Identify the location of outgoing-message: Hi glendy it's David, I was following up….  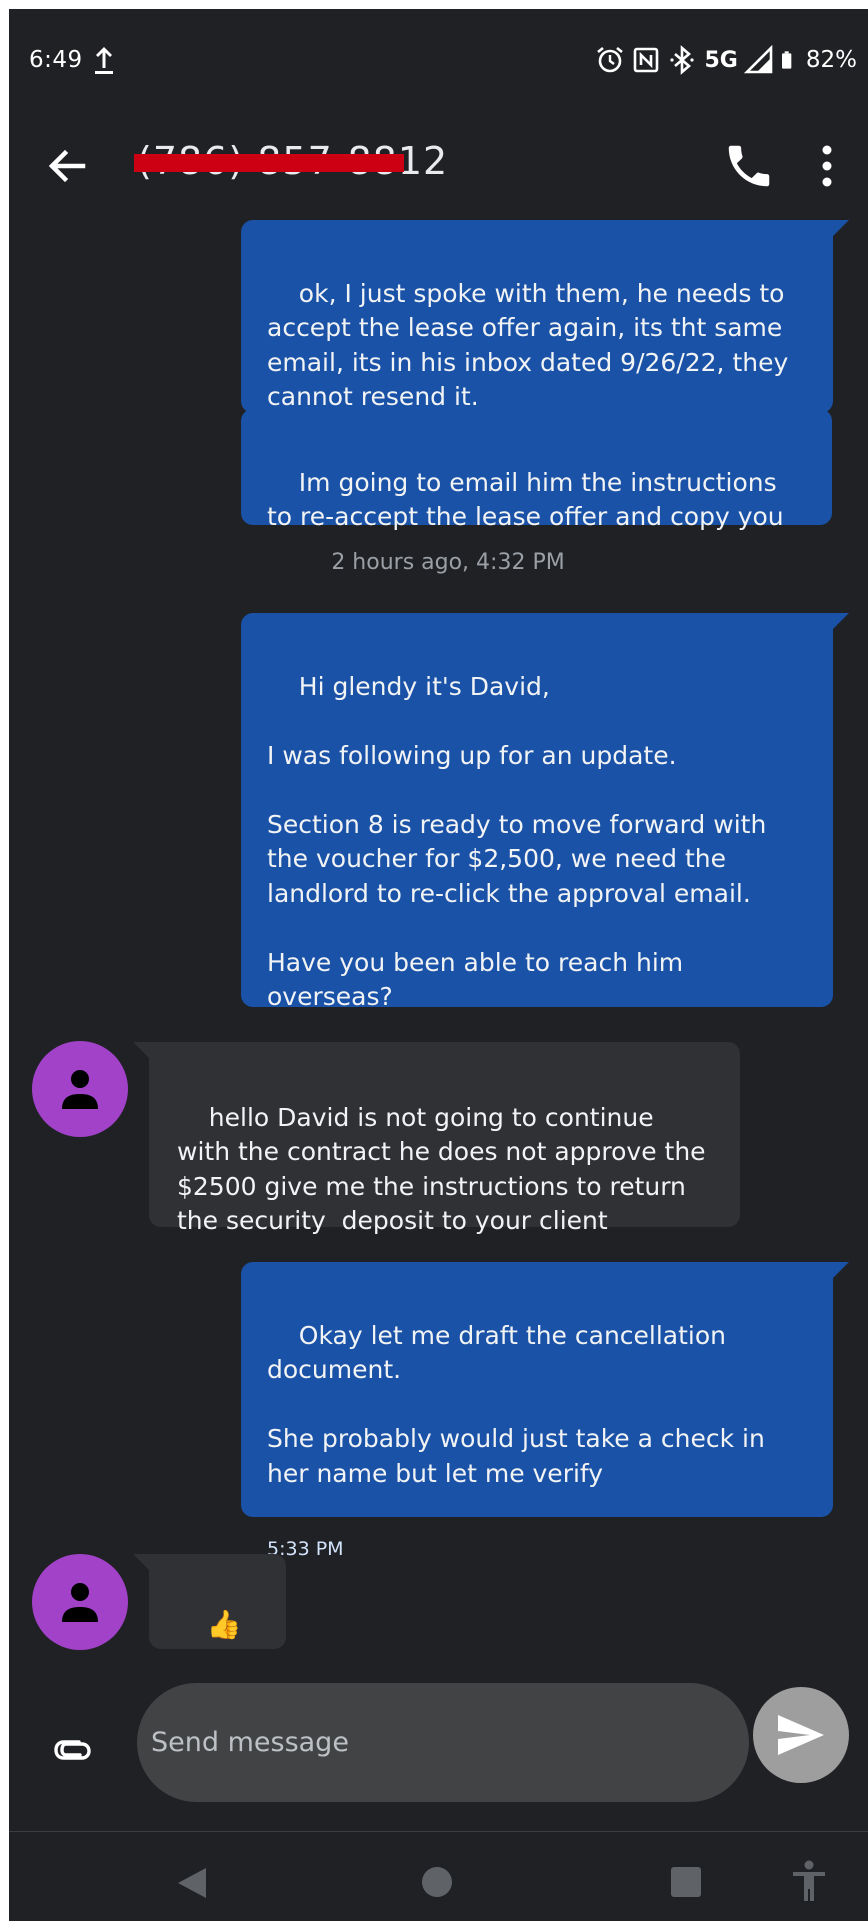
(537, 812).